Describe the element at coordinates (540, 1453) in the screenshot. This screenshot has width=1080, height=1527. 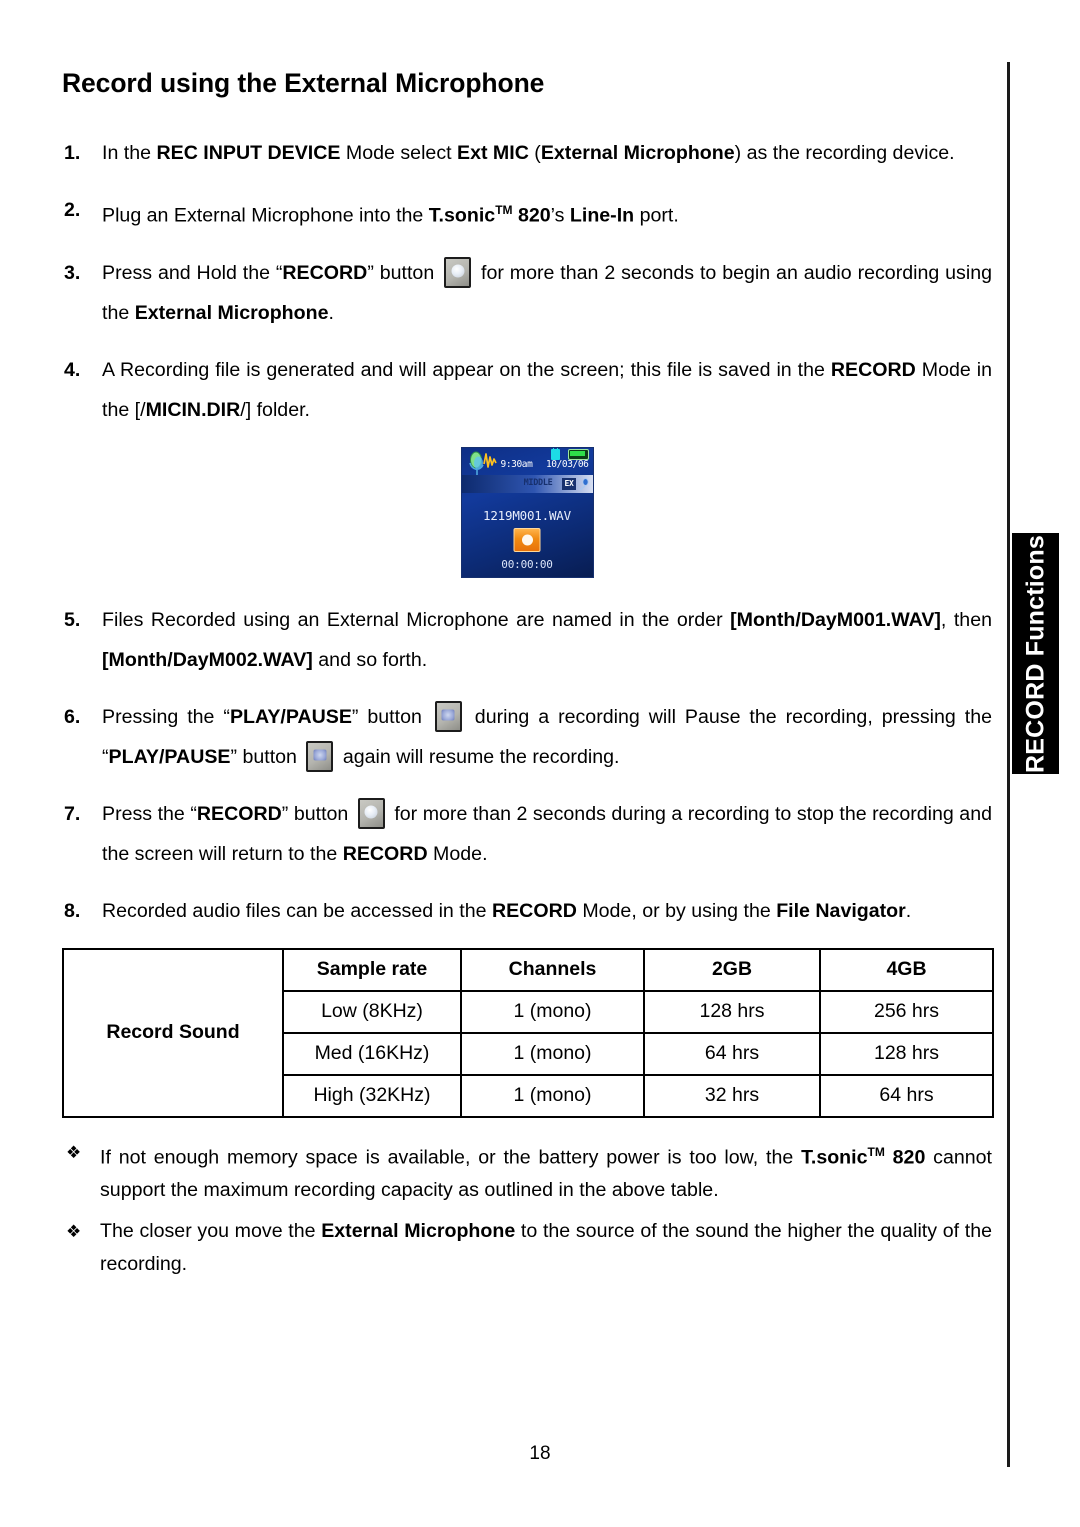
I see `page-number: 18` at that location.